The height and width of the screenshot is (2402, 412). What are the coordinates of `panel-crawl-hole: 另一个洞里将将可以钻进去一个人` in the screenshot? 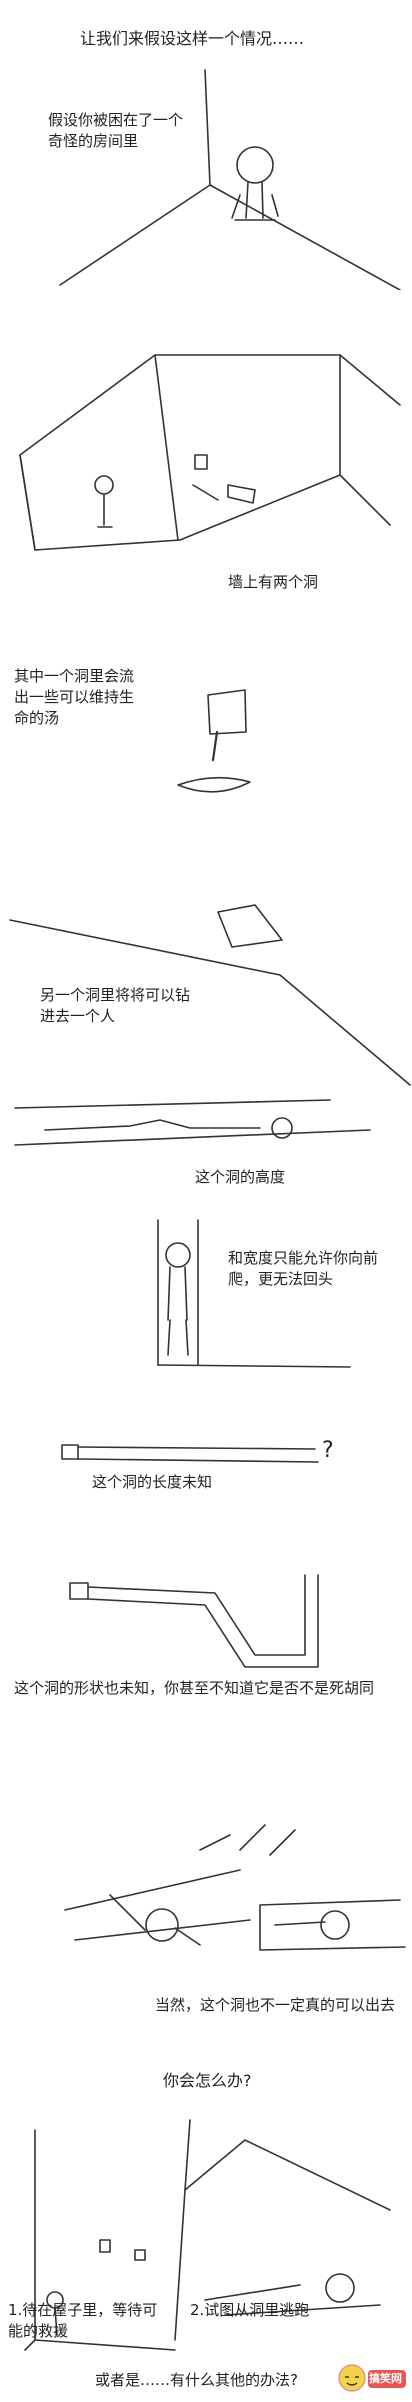 It's located at (206, 990).